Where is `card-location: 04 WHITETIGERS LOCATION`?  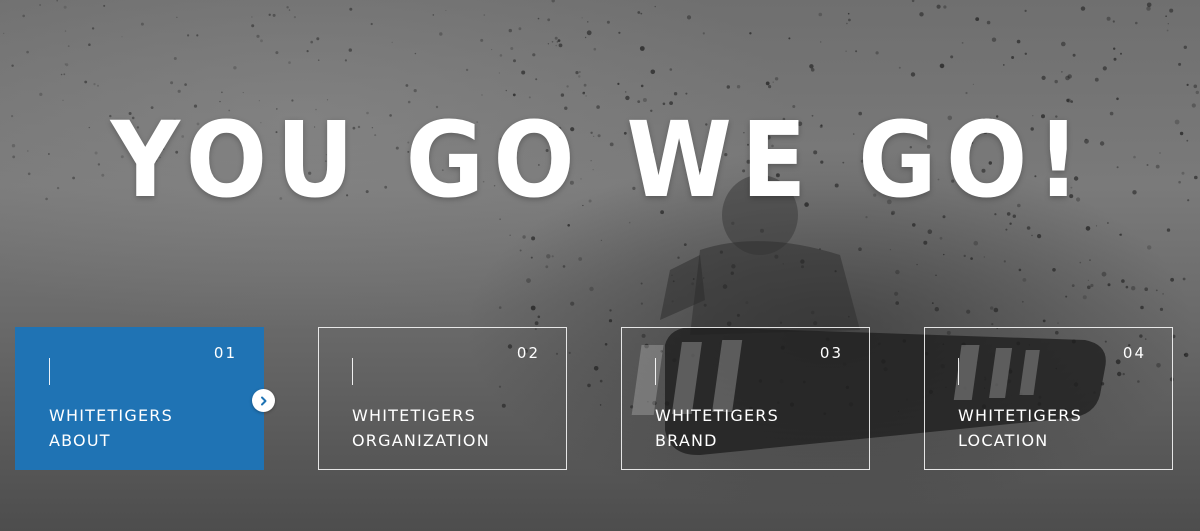
card-location: 04 WHITETIGERS LOCATION is located at coordinates (1048, 398).